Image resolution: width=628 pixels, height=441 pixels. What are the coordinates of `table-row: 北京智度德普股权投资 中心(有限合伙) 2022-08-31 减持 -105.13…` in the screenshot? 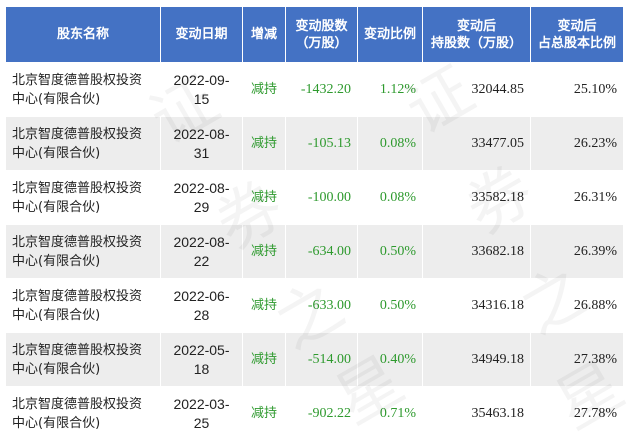 It's located at (314, 143).